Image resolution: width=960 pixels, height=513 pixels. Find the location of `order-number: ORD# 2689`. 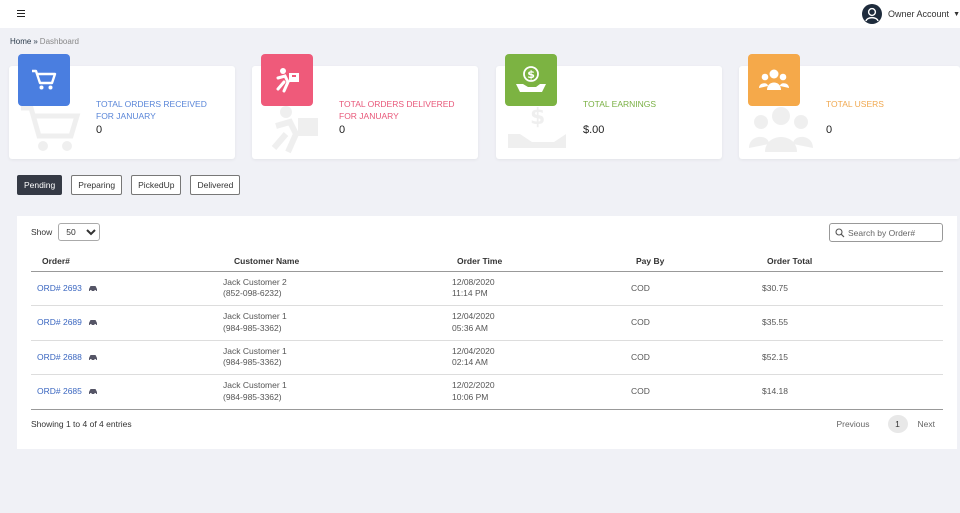

order-number: ORD# 2689 is located at coordinates (59, 322).